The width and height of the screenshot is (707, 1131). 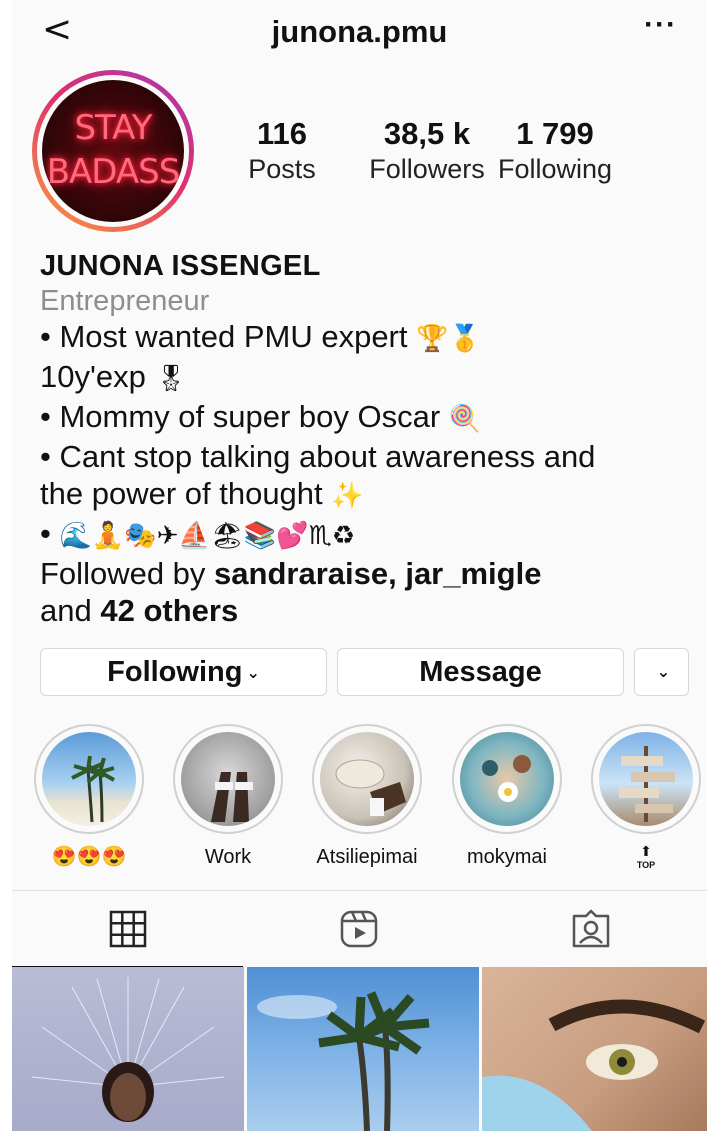 I want to click on portrait-image, so click(x=128, y=1049).